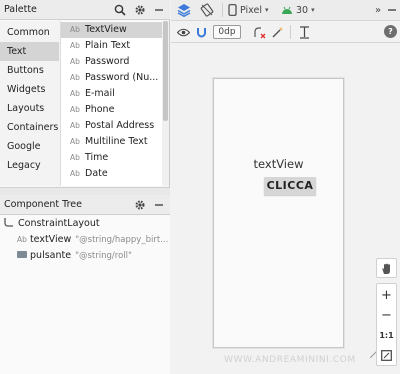  I want to click on margin-value: 0dp, so click(227, 32).